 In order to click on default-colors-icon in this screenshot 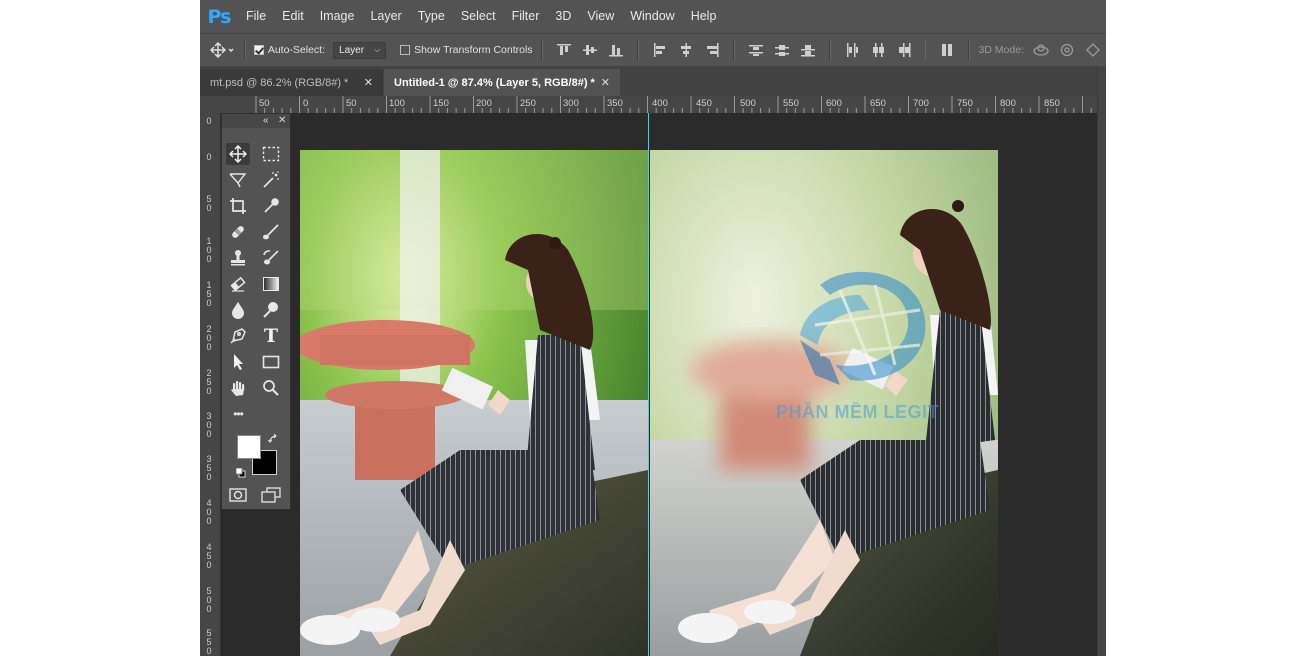, I will do `click(240, 474)`.